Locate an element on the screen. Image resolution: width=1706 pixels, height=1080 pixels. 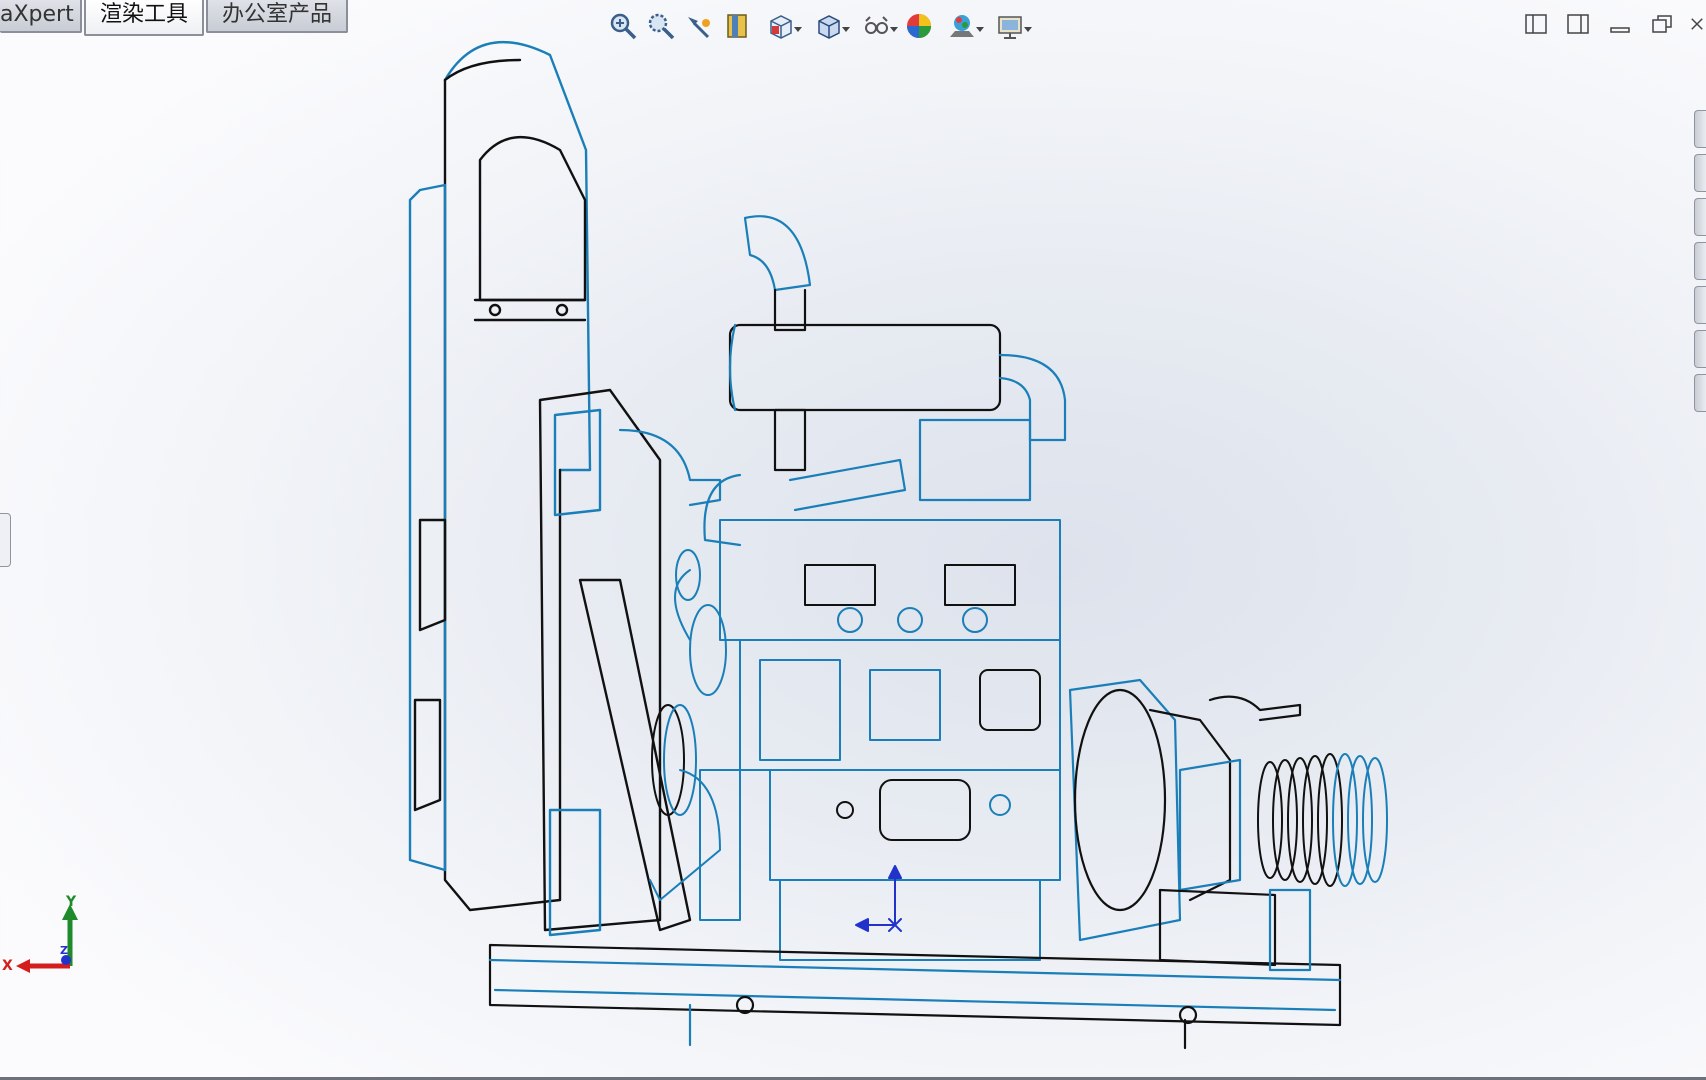
apply-scene-icon is located at coordinates (962, 26).